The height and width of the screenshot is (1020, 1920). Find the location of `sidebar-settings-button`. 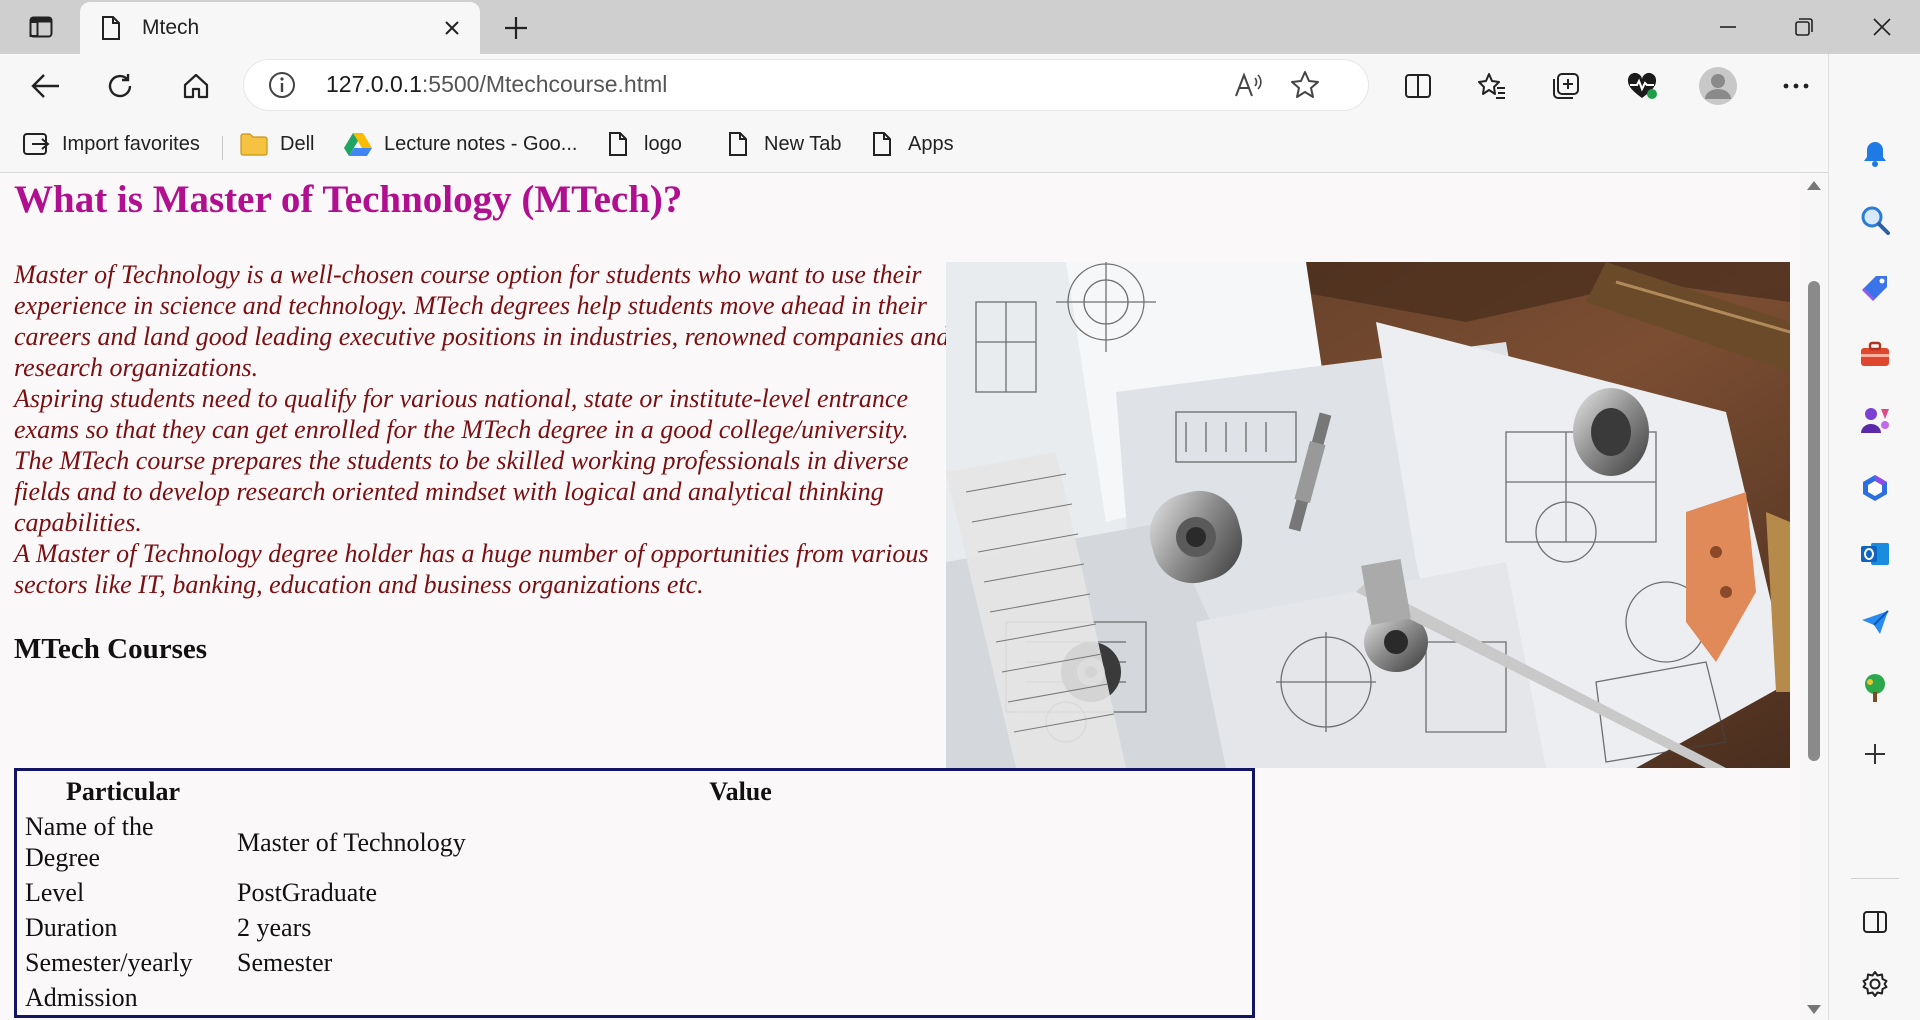

sidebar-settings-button is located at coordinates (1875, 984).